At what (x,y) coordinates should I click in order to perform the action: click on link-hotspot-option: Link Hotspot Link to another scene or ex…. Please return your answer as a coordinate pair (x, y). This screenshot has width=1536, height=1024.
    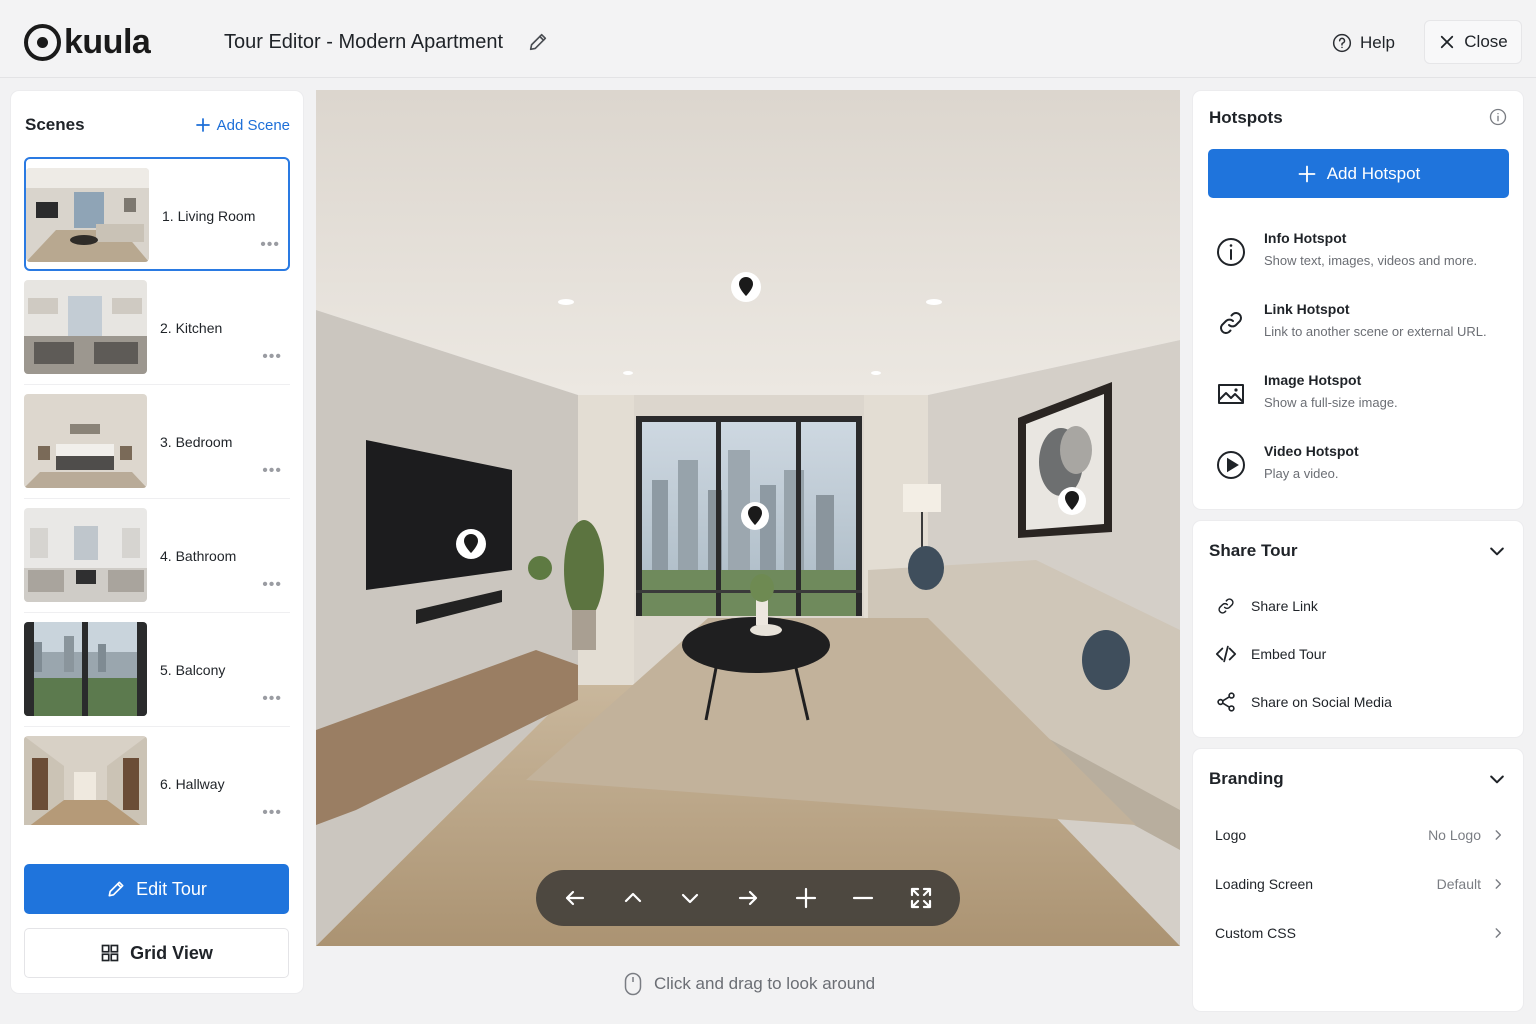
    Looking at the image, I should click on (1360, 326).